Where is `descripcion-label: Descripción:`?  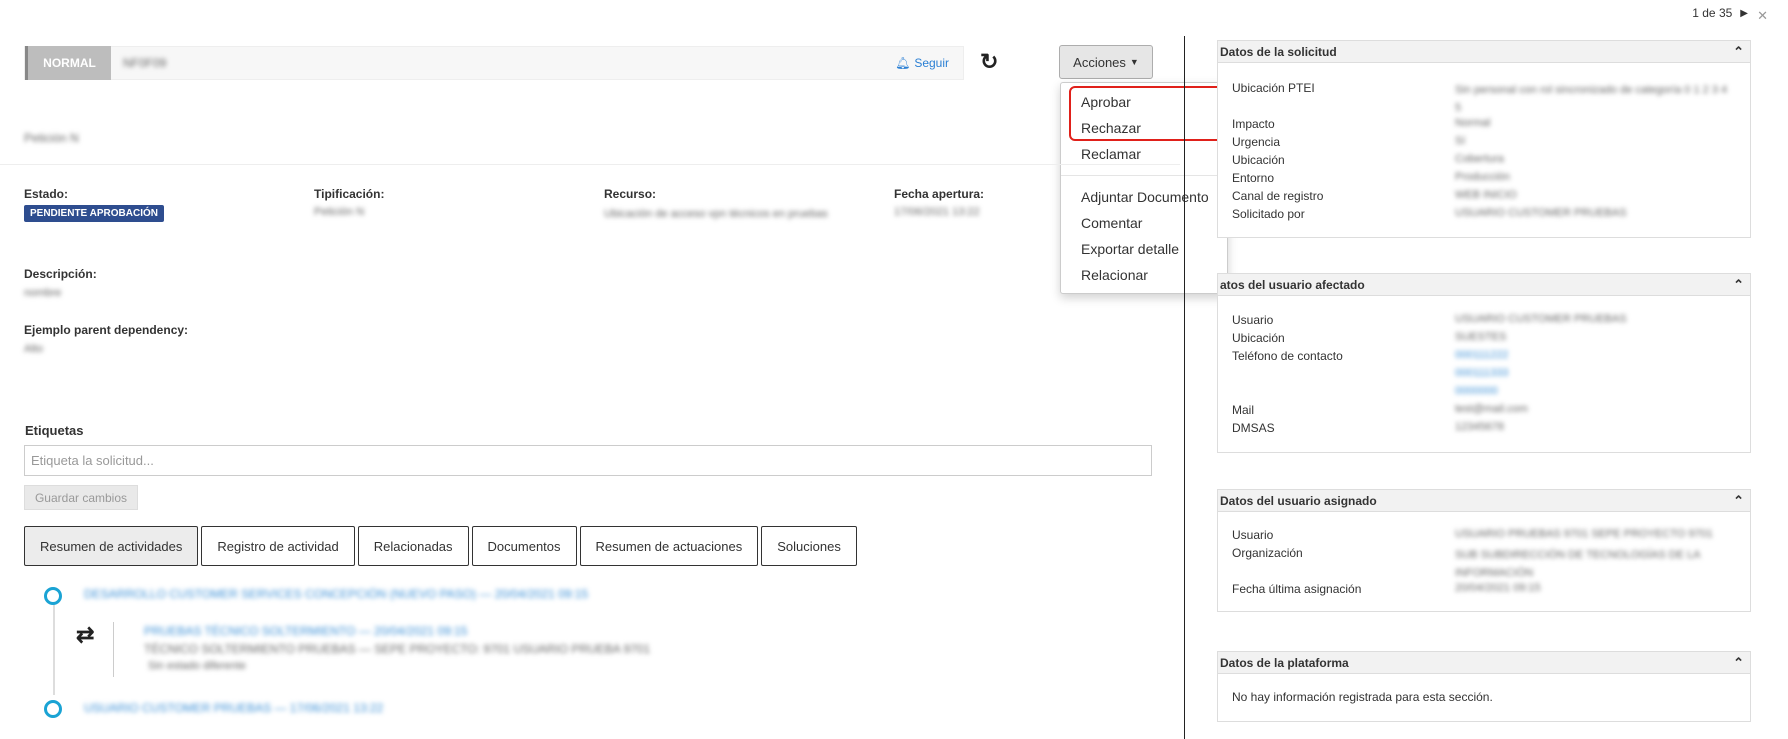 descripcion-label: Descripción: is located at coordinates (60, 274).